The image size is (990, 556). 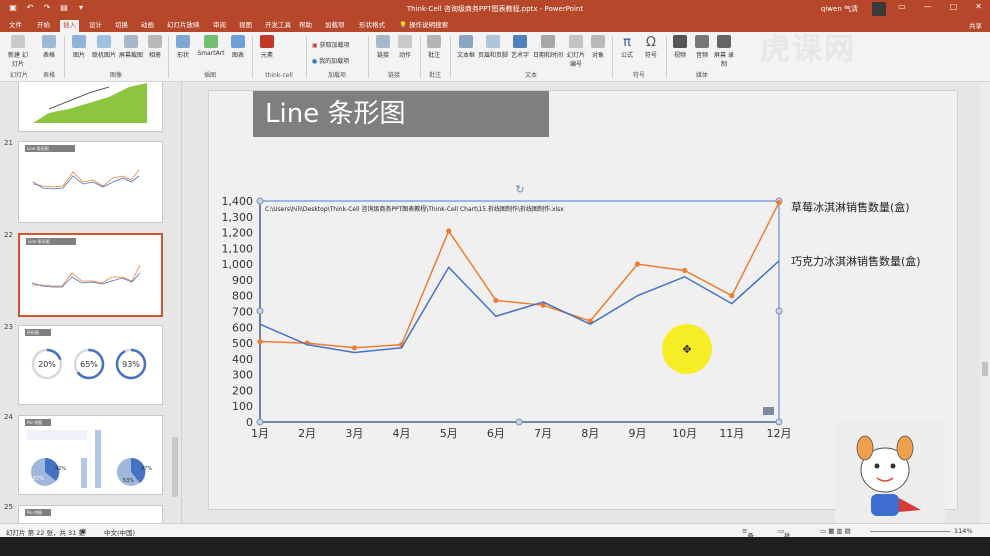 I want to click on album-icon, so click(x=155, y=41).